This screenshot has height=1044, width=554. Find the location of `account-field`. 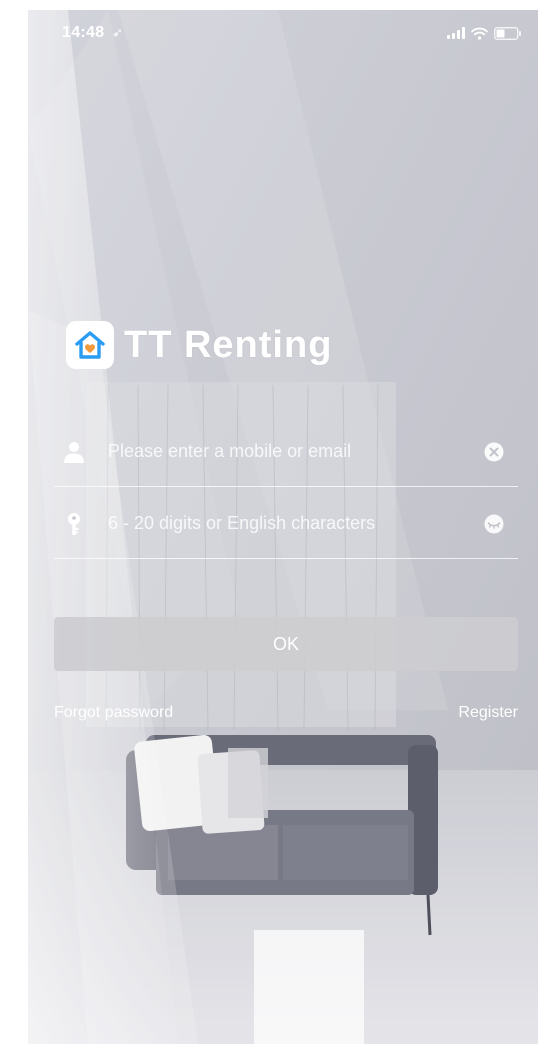

account-field is located at coordinates (286, 450).